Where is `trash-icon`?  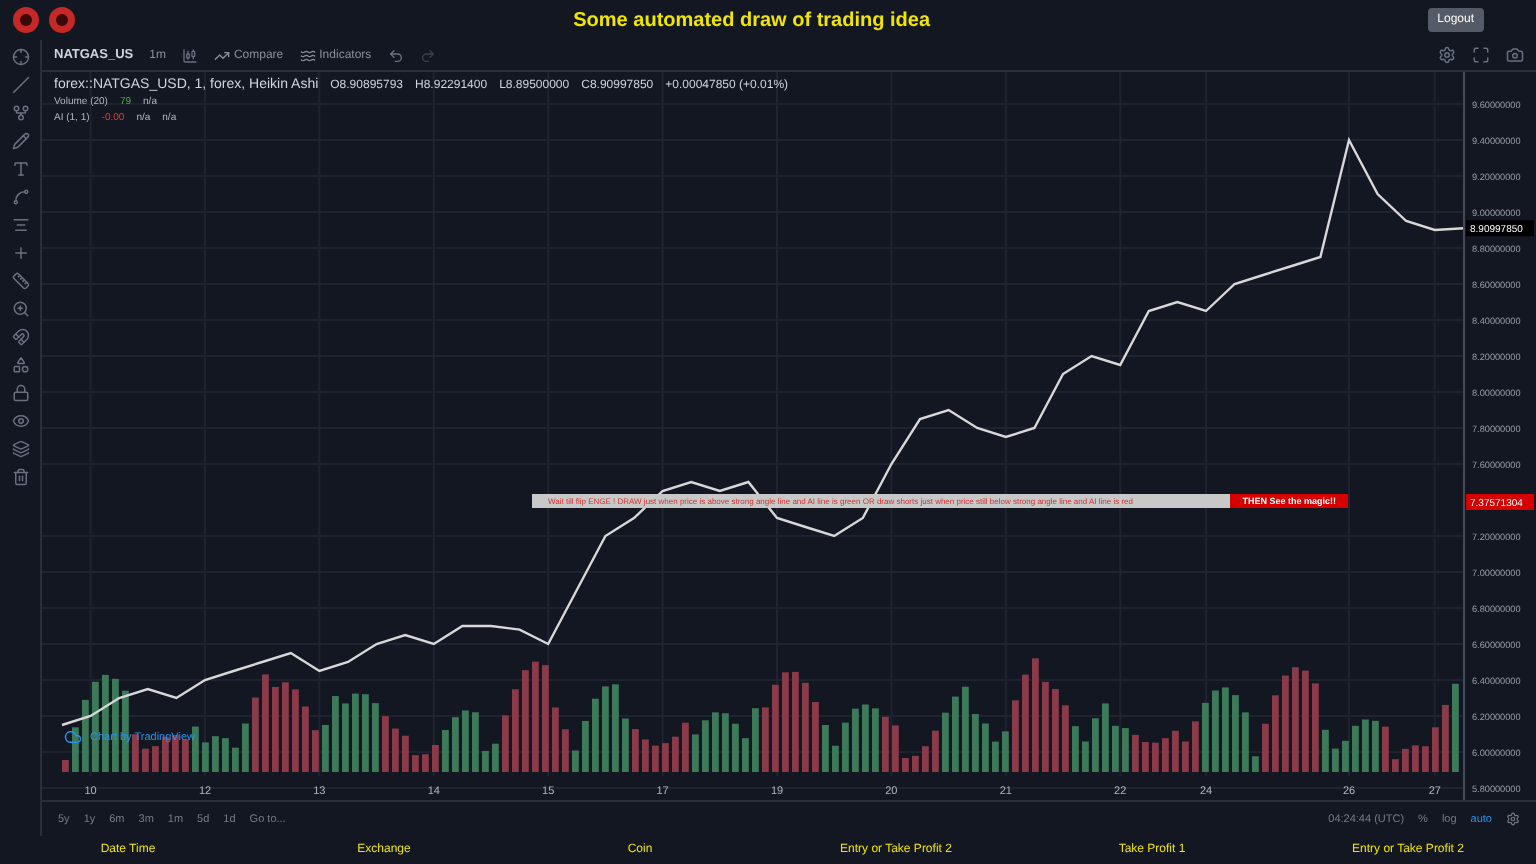
trash-icon is located at coordinates (20, 477).